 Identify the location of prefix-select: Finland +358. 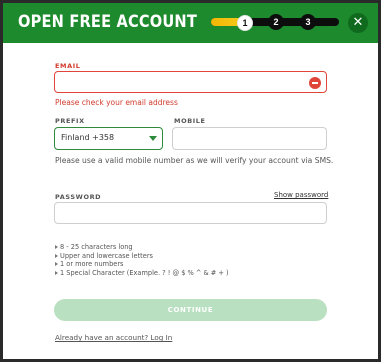
(108, 138).